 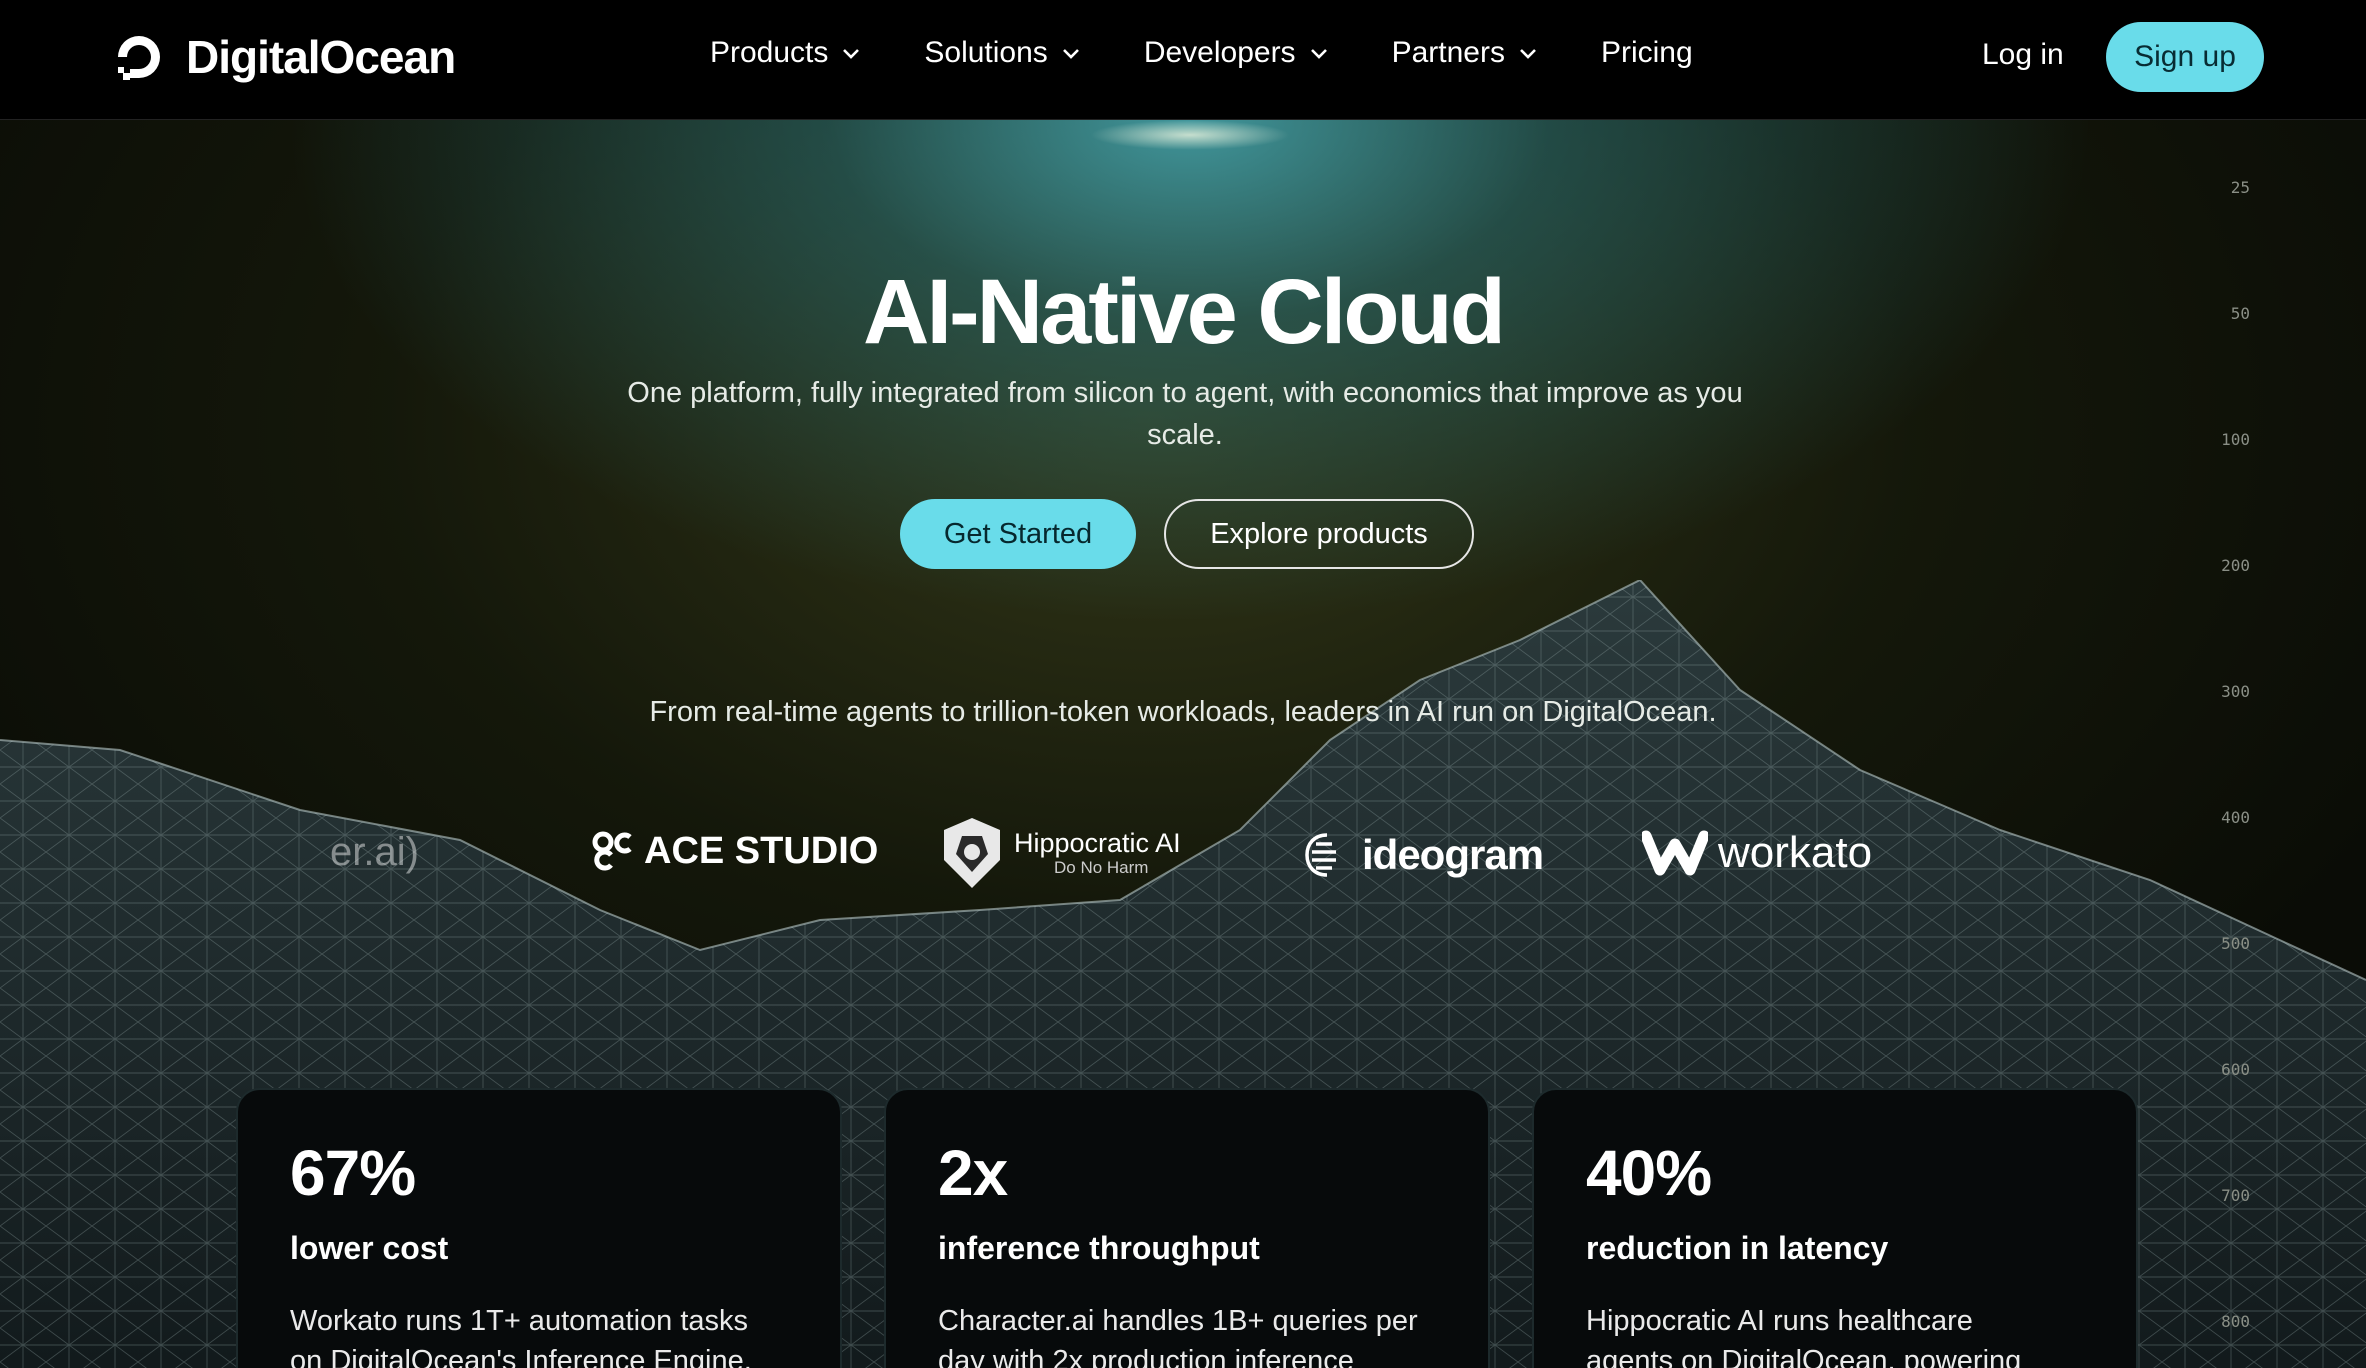 What do you see at coordinates (521, 1356) in the screenshot?
I see `stat-desc-line: on DigitalOcean's Inference Engine,` at bounding box center [521, 1356].